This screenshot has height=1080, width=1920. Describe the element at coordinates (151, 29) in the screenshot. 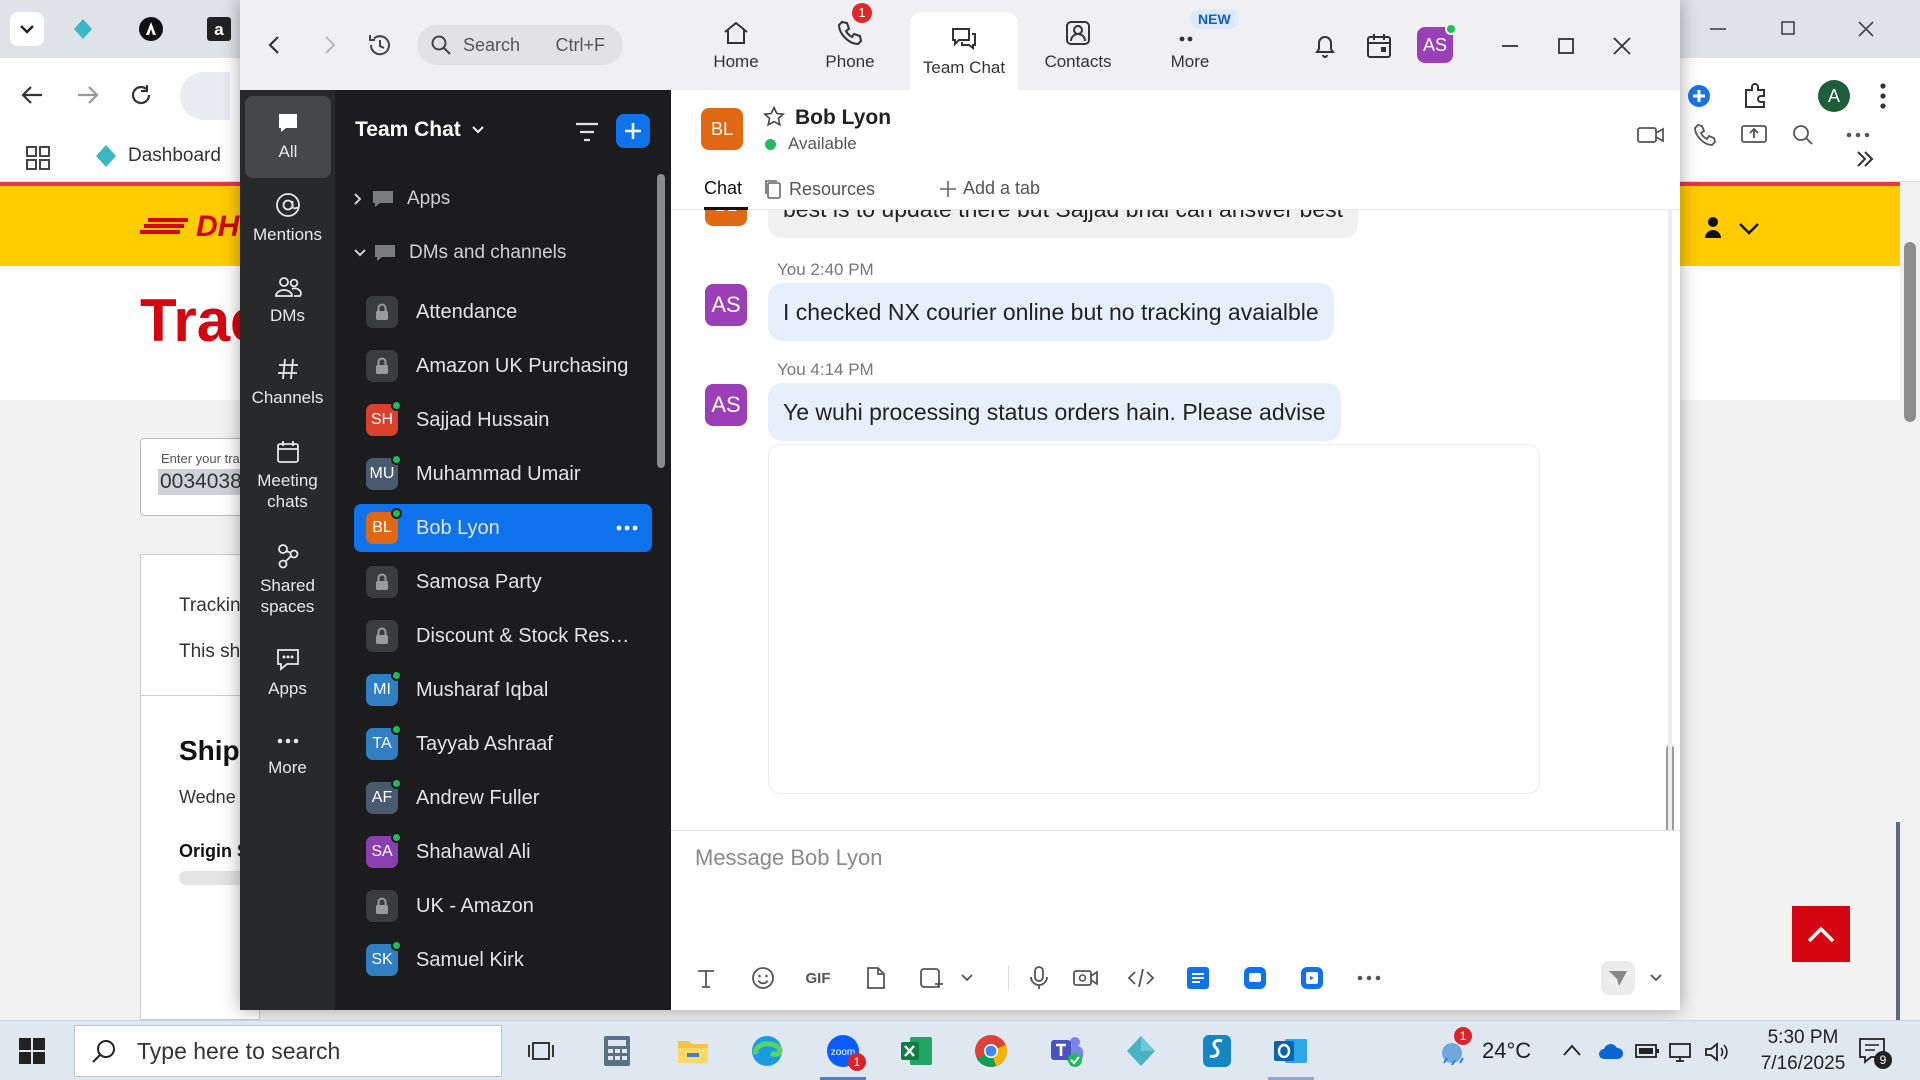

I see `tab-favicon-a` at that location.